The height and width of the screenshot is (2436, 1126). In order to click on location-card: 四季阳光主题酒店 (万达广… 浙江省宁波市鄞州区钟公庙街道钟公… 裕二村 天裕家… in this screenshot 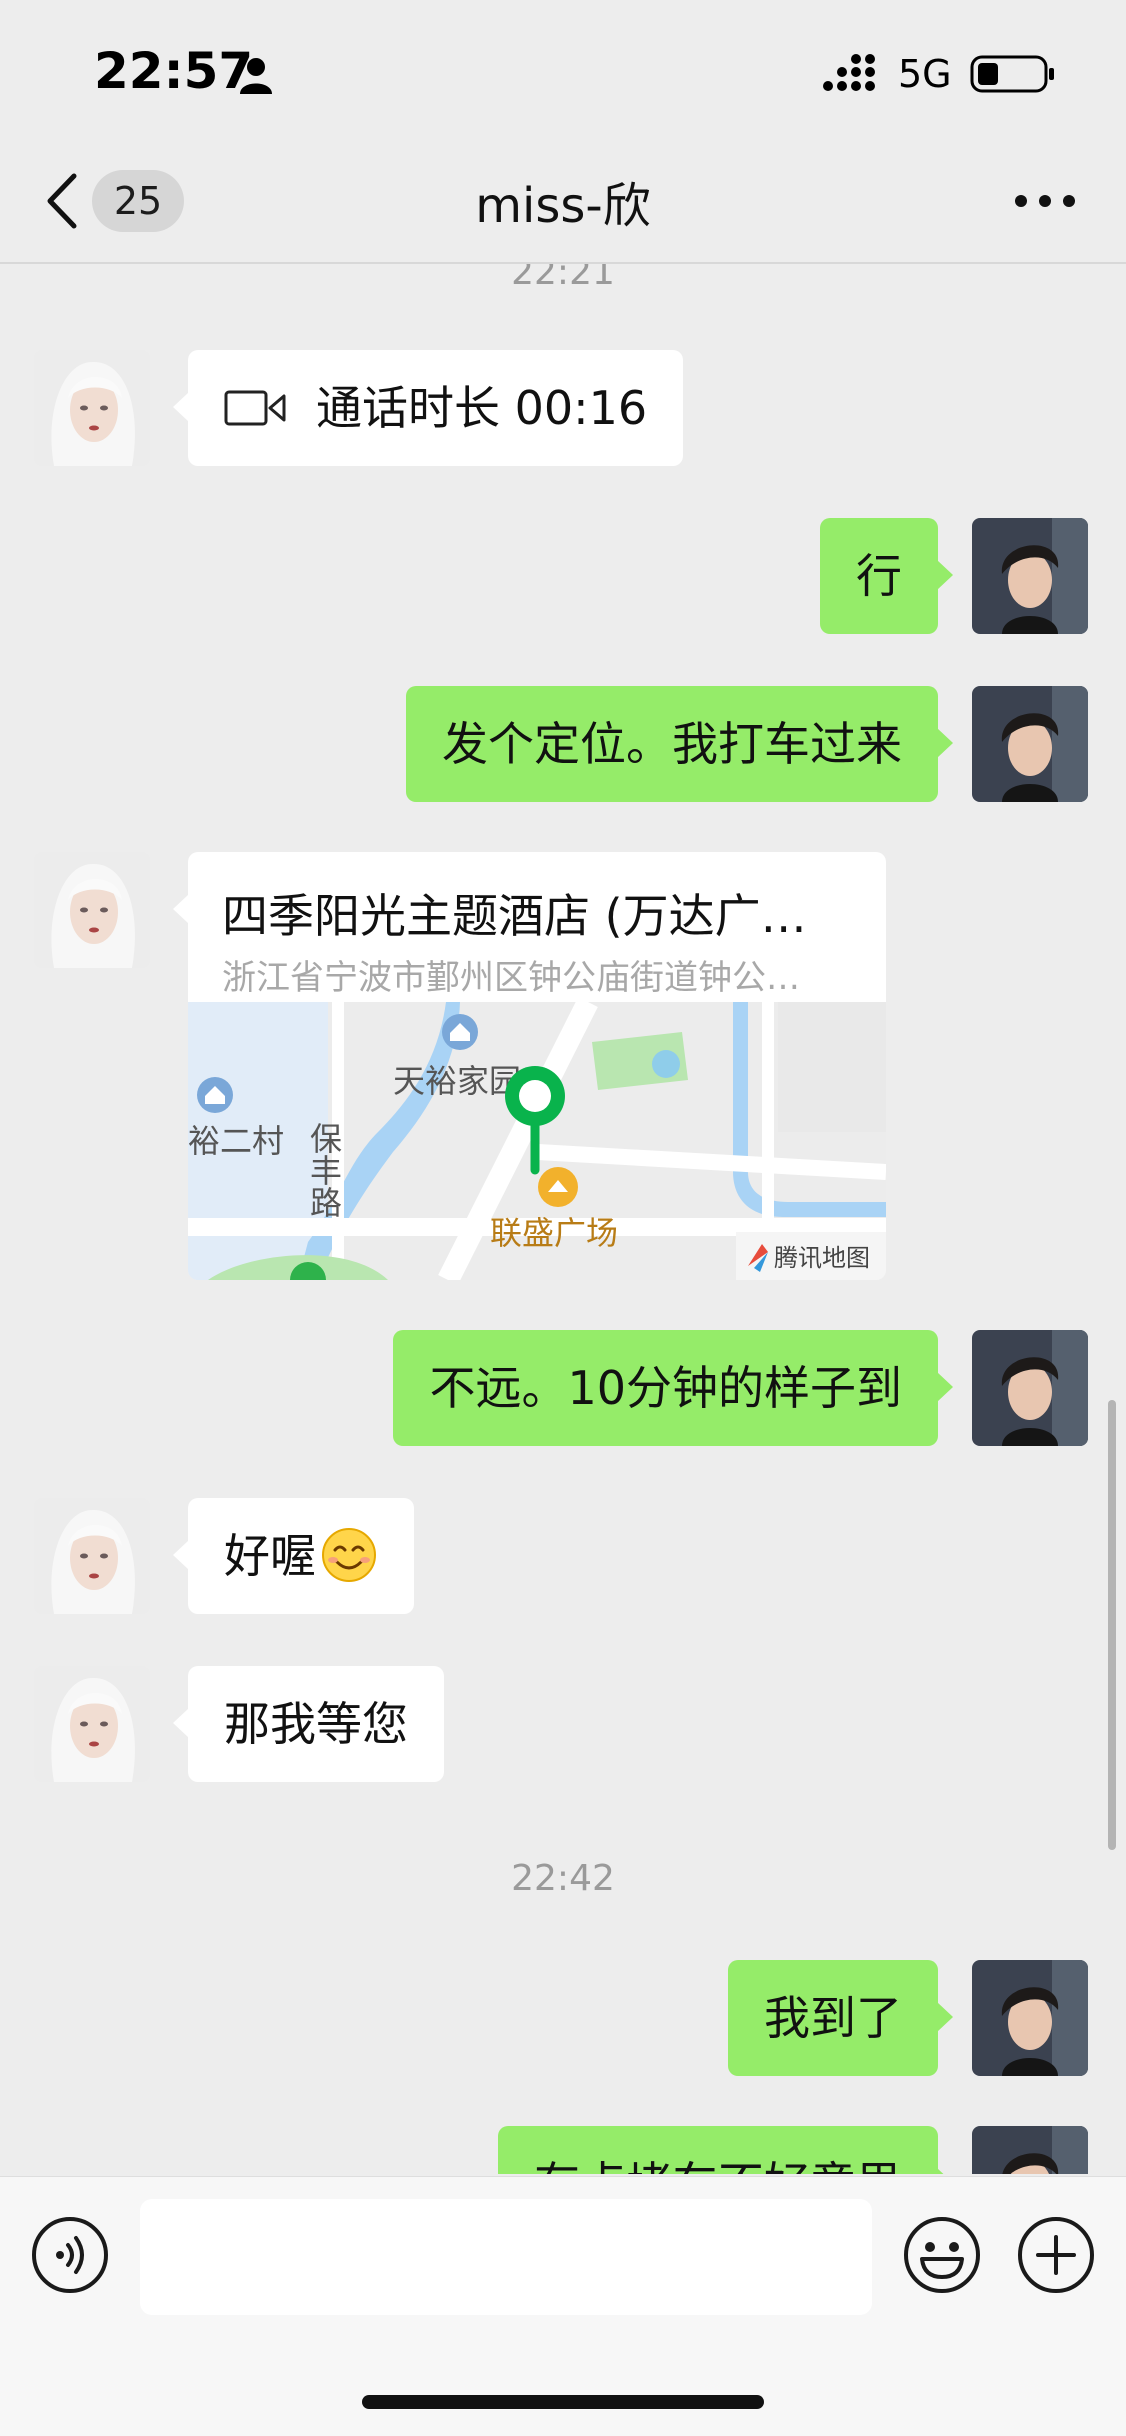, I will do `click(537, 1066)`.